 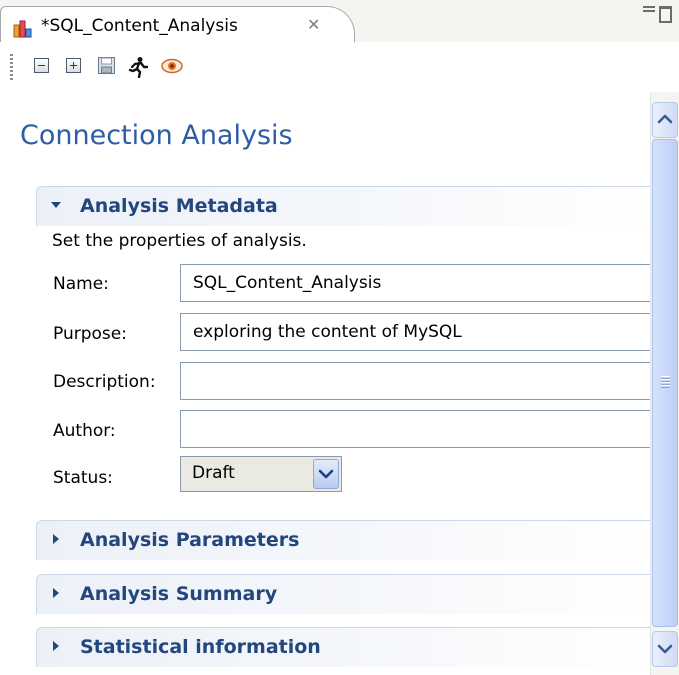 I want to click on analysis-chart-icon, so click(x=22, y=29).